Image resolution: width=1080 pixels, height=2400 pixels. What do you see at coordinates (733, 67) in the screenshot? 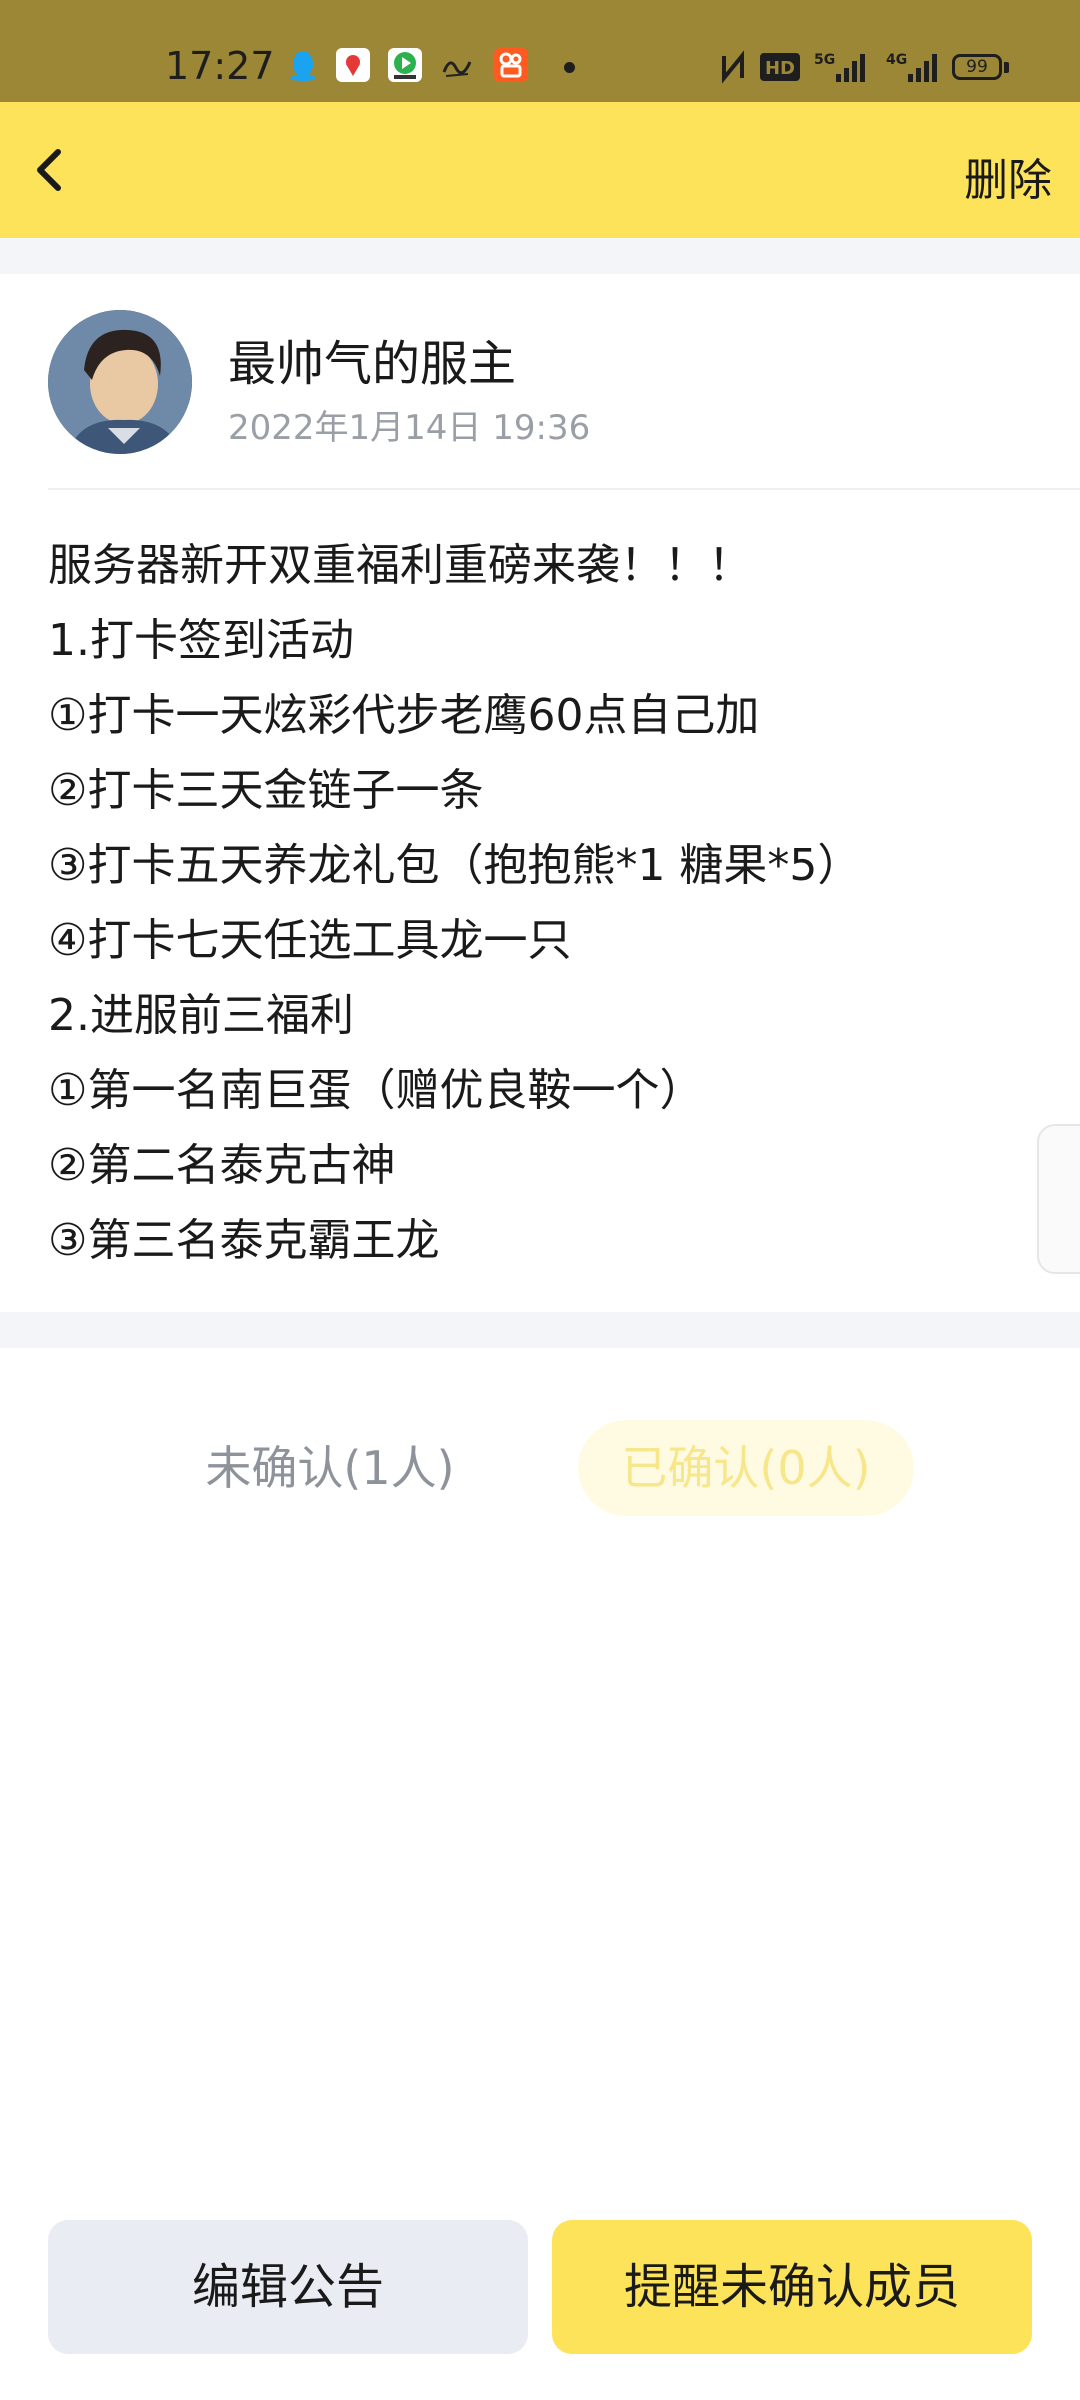
I see `nfc-icon` at bounding box center [733, 67].